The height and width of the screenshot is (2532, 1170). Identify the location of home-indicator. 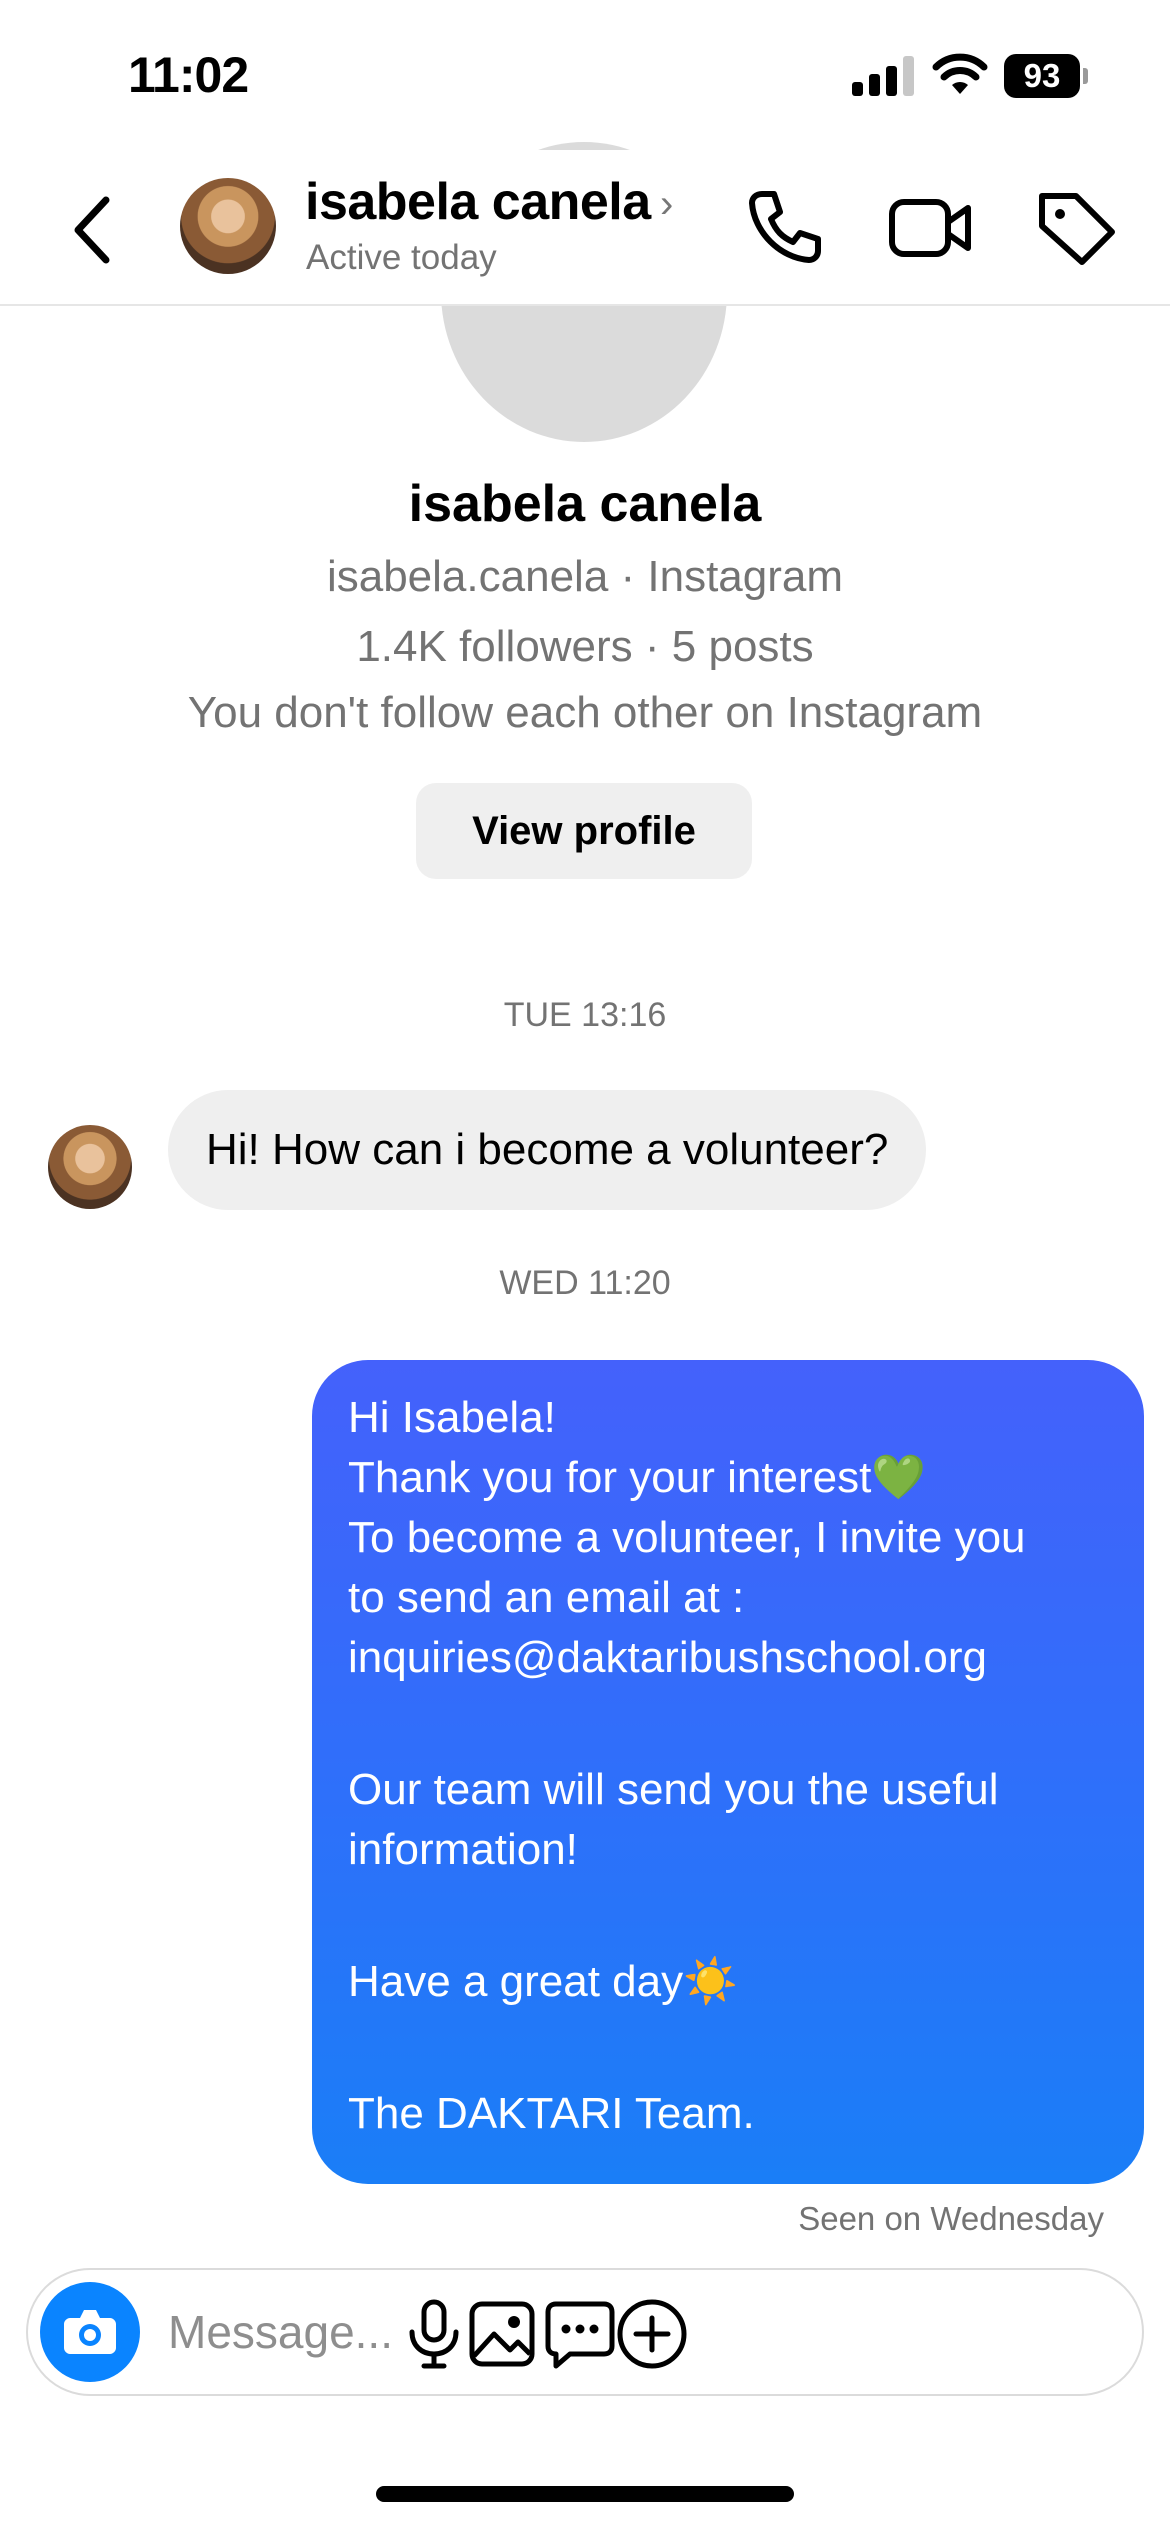
(585, 2494).